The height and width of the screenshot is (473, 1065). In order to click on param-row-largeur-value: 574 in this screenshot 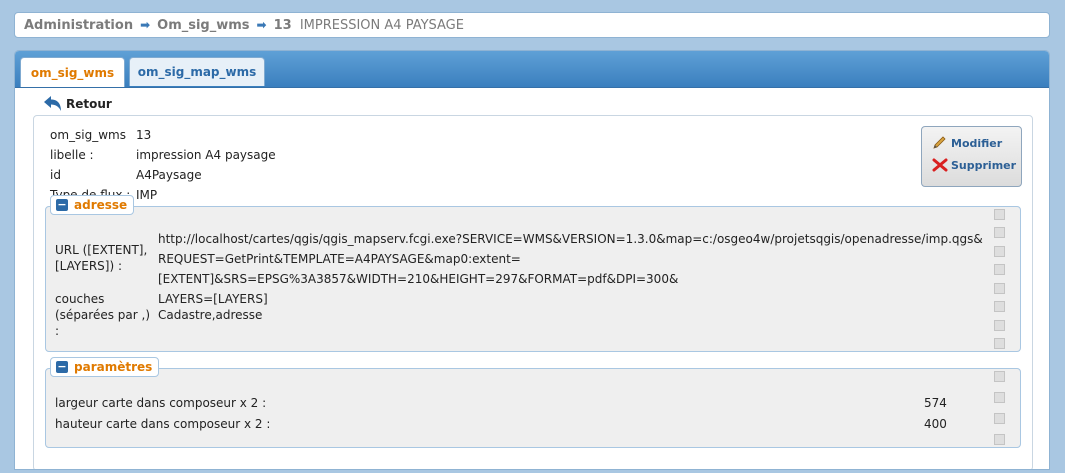, I will do `click(935, 403)`.